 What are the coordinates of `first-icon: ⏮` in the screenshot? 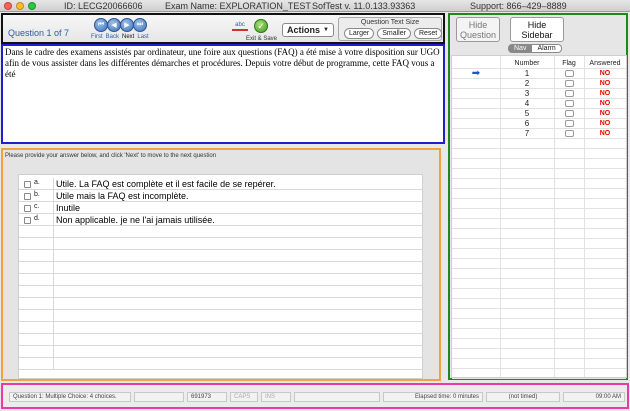 It's located at (101, 25).